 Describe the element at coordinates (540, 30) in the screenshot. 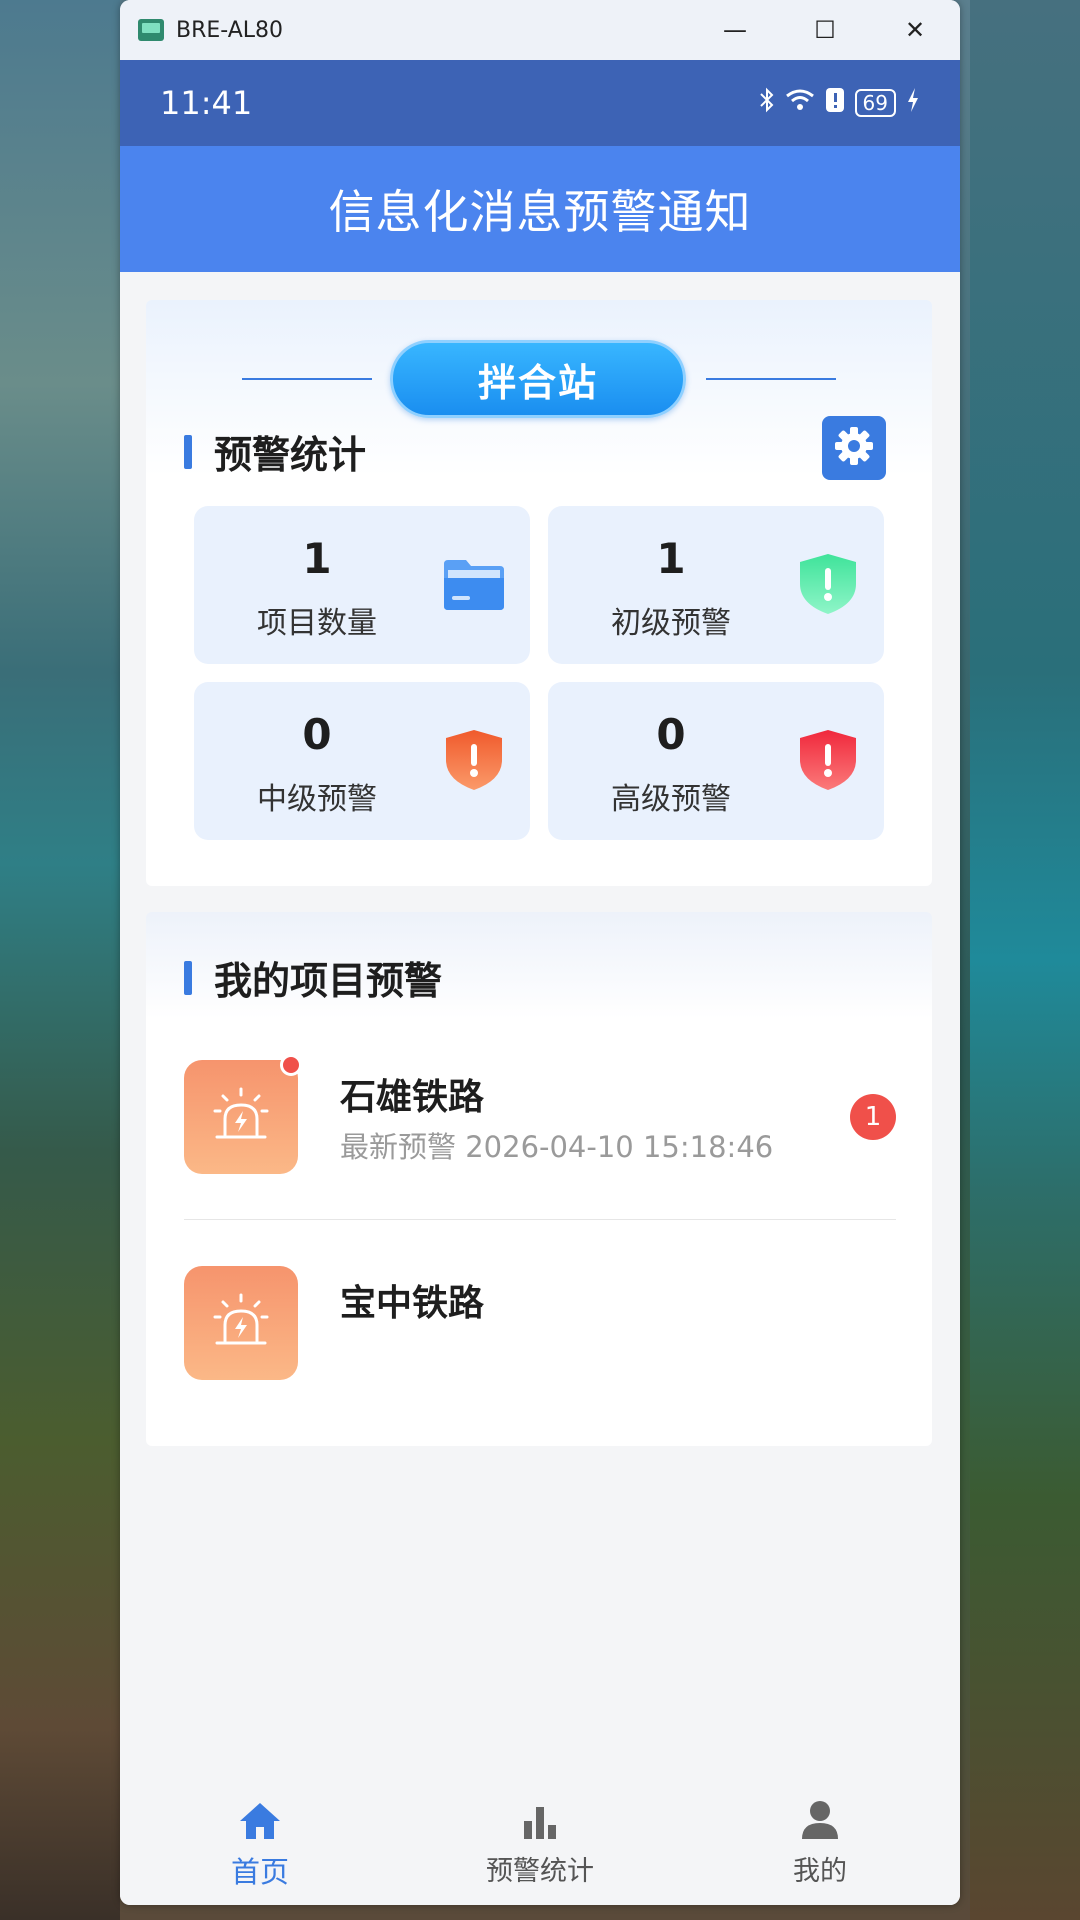

I see `window-titlebar: BRE-AL80 — ☐ ✕` at that location.